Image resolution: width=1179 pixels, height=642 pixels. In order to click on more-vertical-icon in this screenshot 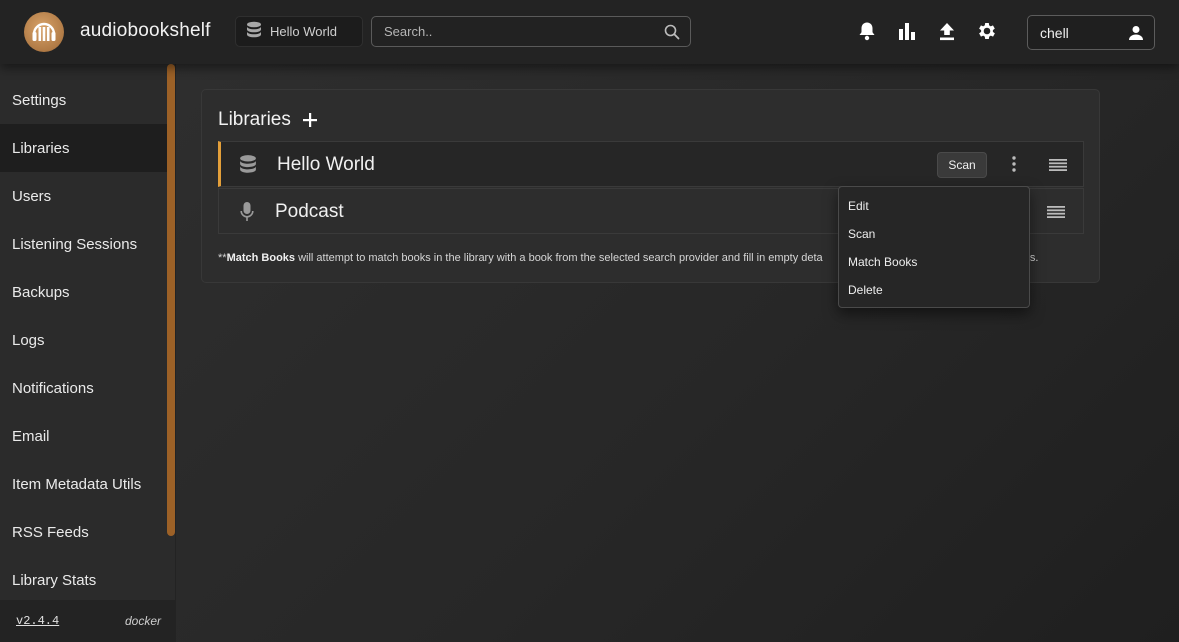, I will do `click(1014, 166)`.